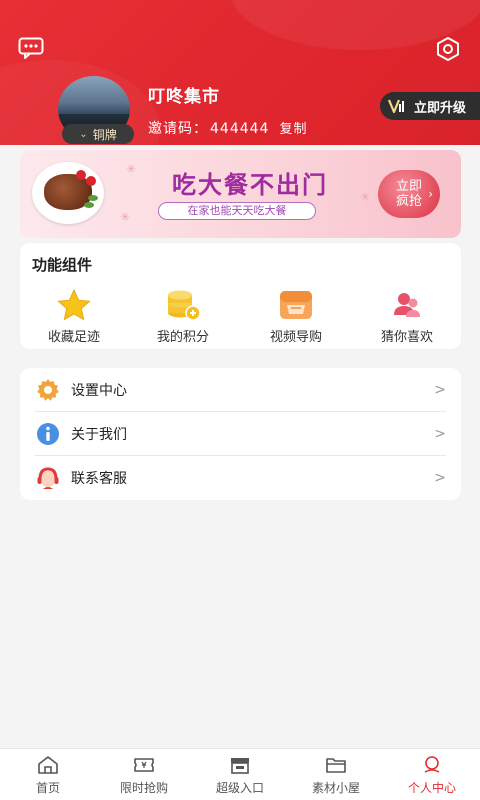  What do you see at coordinates (295, 337) in the screenshot?
I see `function-label: 视频导购` at bounding box center [295, 337].